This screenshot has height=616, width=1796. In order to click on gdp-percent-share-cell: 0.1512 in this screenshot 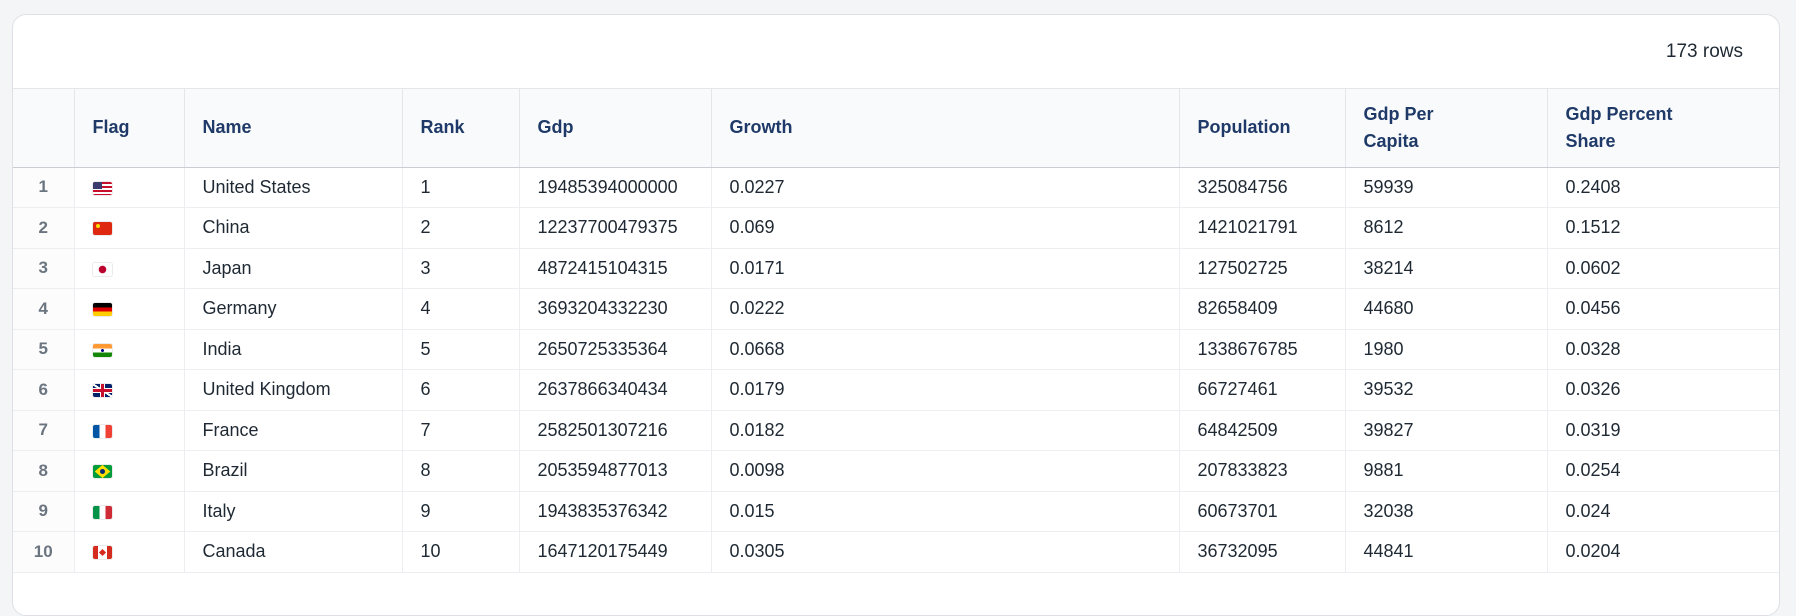, I will do `click(1663, 228)`.